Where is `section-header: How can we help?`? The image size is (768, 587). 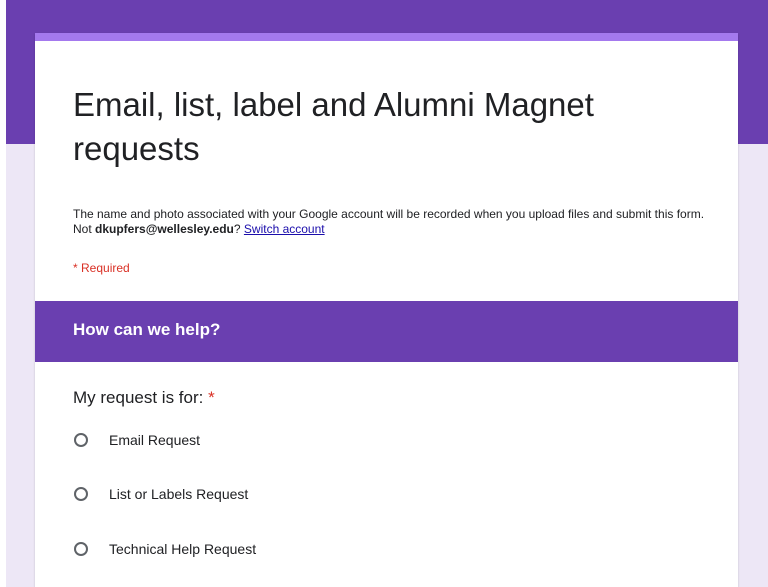 section-header: How can we help? is located at coordinates (386, 331).